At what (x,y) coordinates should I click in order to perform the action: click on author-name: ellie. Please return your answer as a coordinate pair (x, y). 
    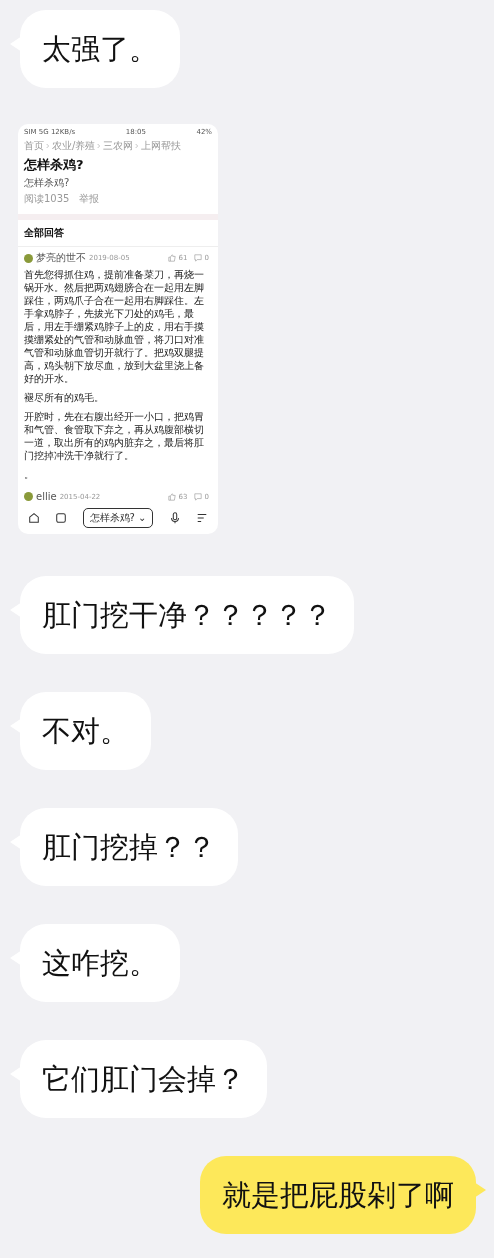
    Looking at the image, I should click on (46, 496).